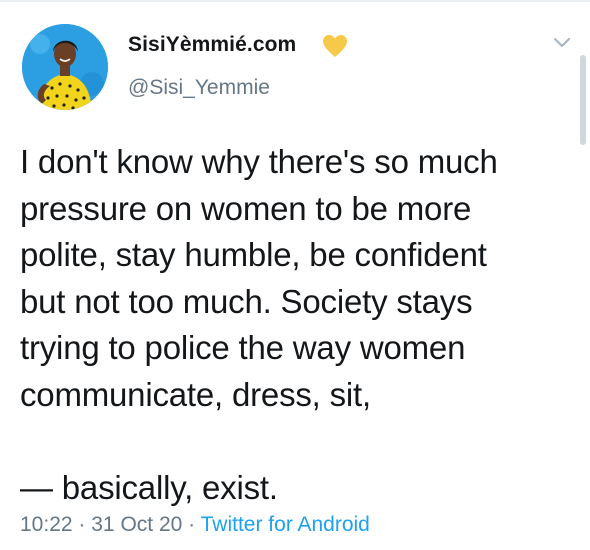  What do you see at coordinates (199, 88) in the screenshot?
I see `user-handle: @Sisi_Yemmie` at bounding box center [199, 88].